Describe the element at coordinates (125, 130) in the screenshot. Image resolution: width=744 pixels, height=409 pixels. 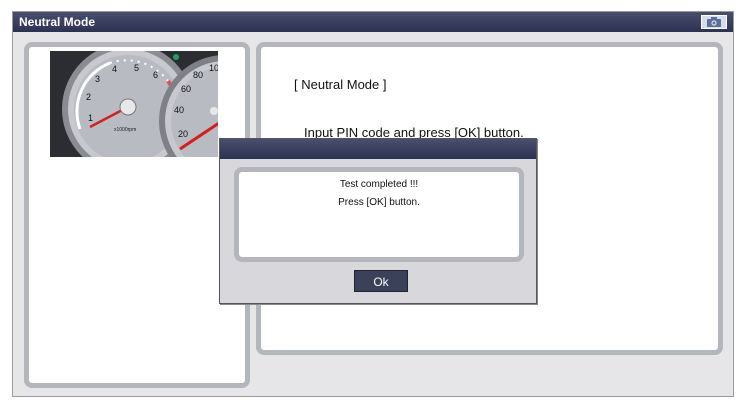
I see `tach-unit-label: x1000rpm` at that location.